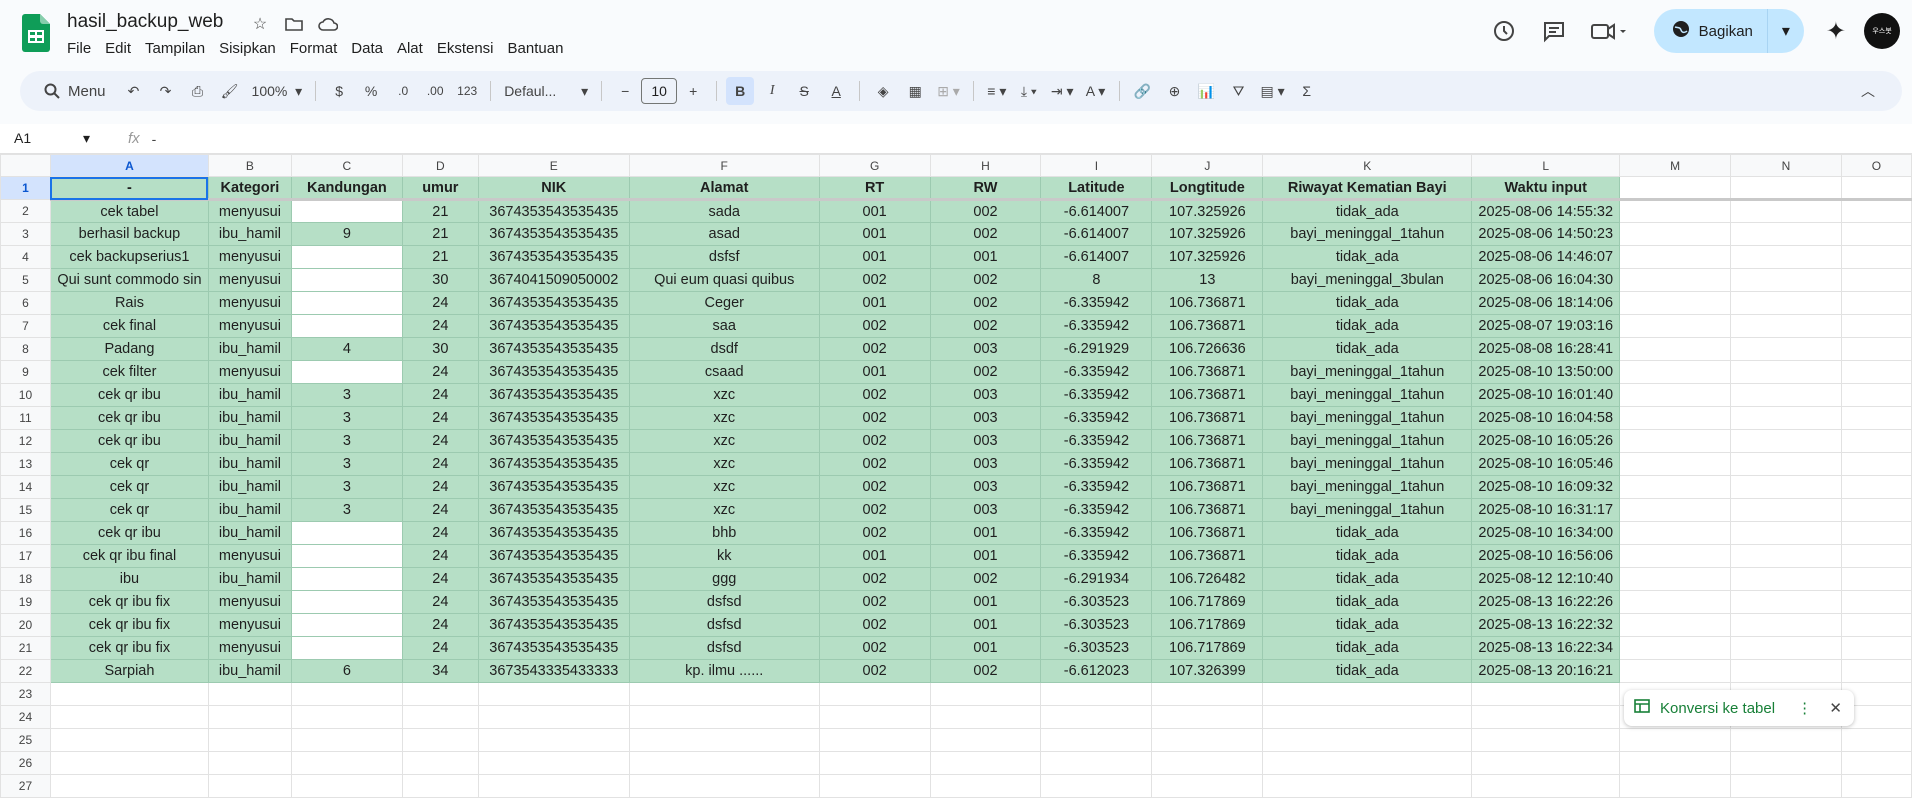 This screenshot has height=805, width=1912. Describe the element at coordinates (1546, 487) in the screenshot. I see `table-cell: 2025-08-10 16:09:32` at that location.